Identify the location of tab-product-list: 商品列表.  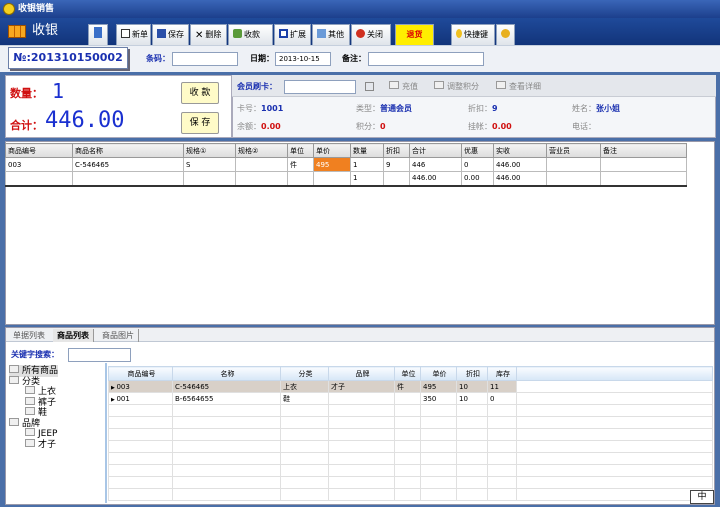
(73, 335).